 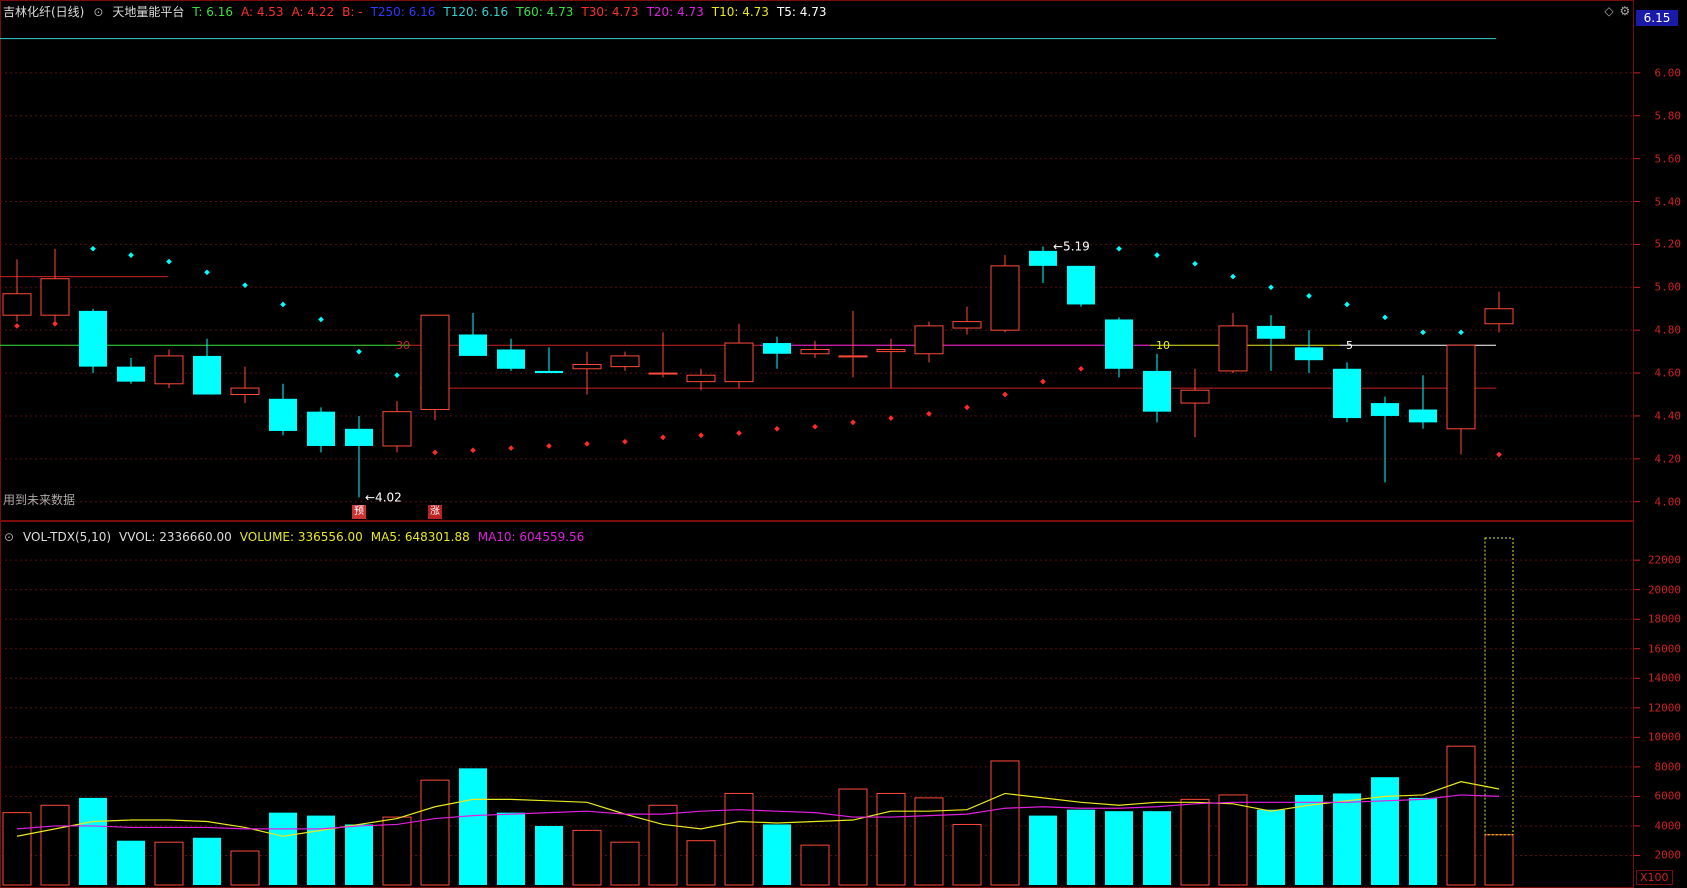 What do you see at coordinates (148, 12) in the screenshot?
I see `indicator-name: 天地量能平台` at bounding box center [148, 12].